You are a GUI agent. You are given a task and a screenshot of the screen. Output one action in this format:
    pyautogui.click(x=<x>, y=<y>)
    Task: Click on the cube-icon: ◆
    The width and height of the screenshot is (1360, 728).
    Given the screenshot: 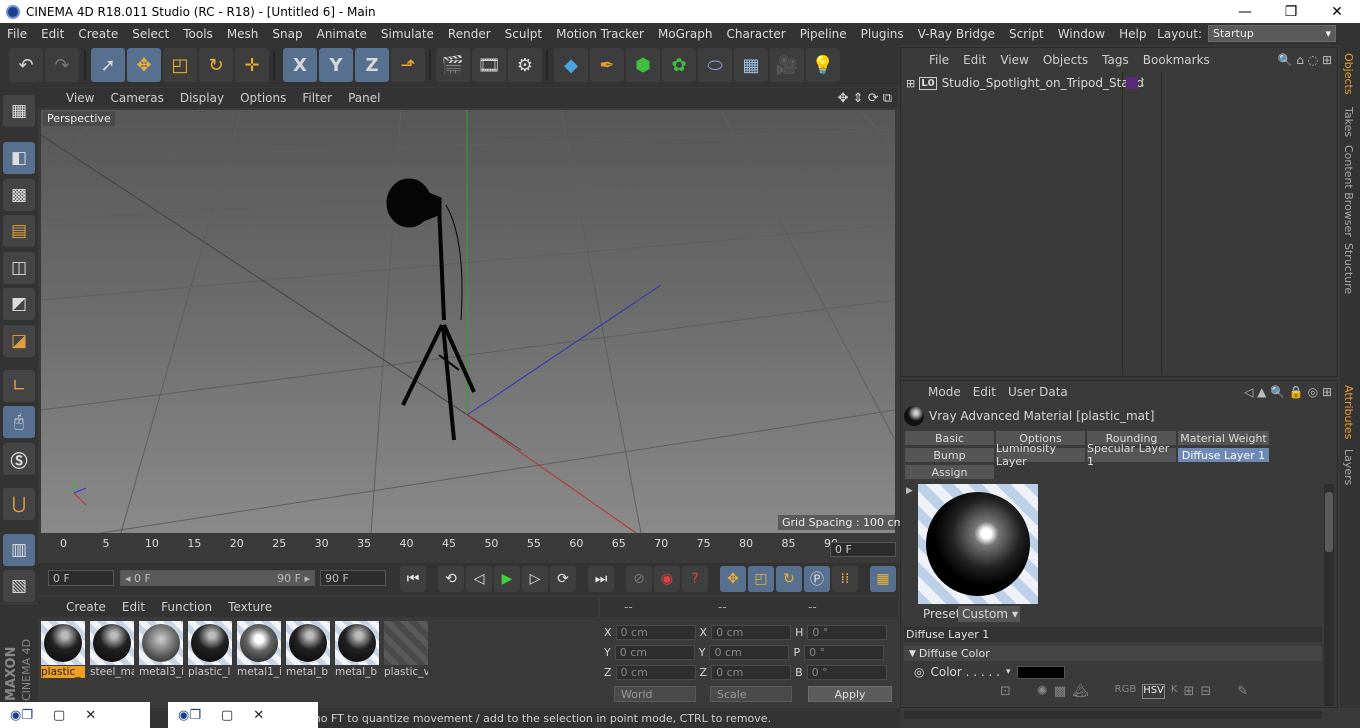 What is the action you would take?
    pyautogui.click(x=571, y=65)
    